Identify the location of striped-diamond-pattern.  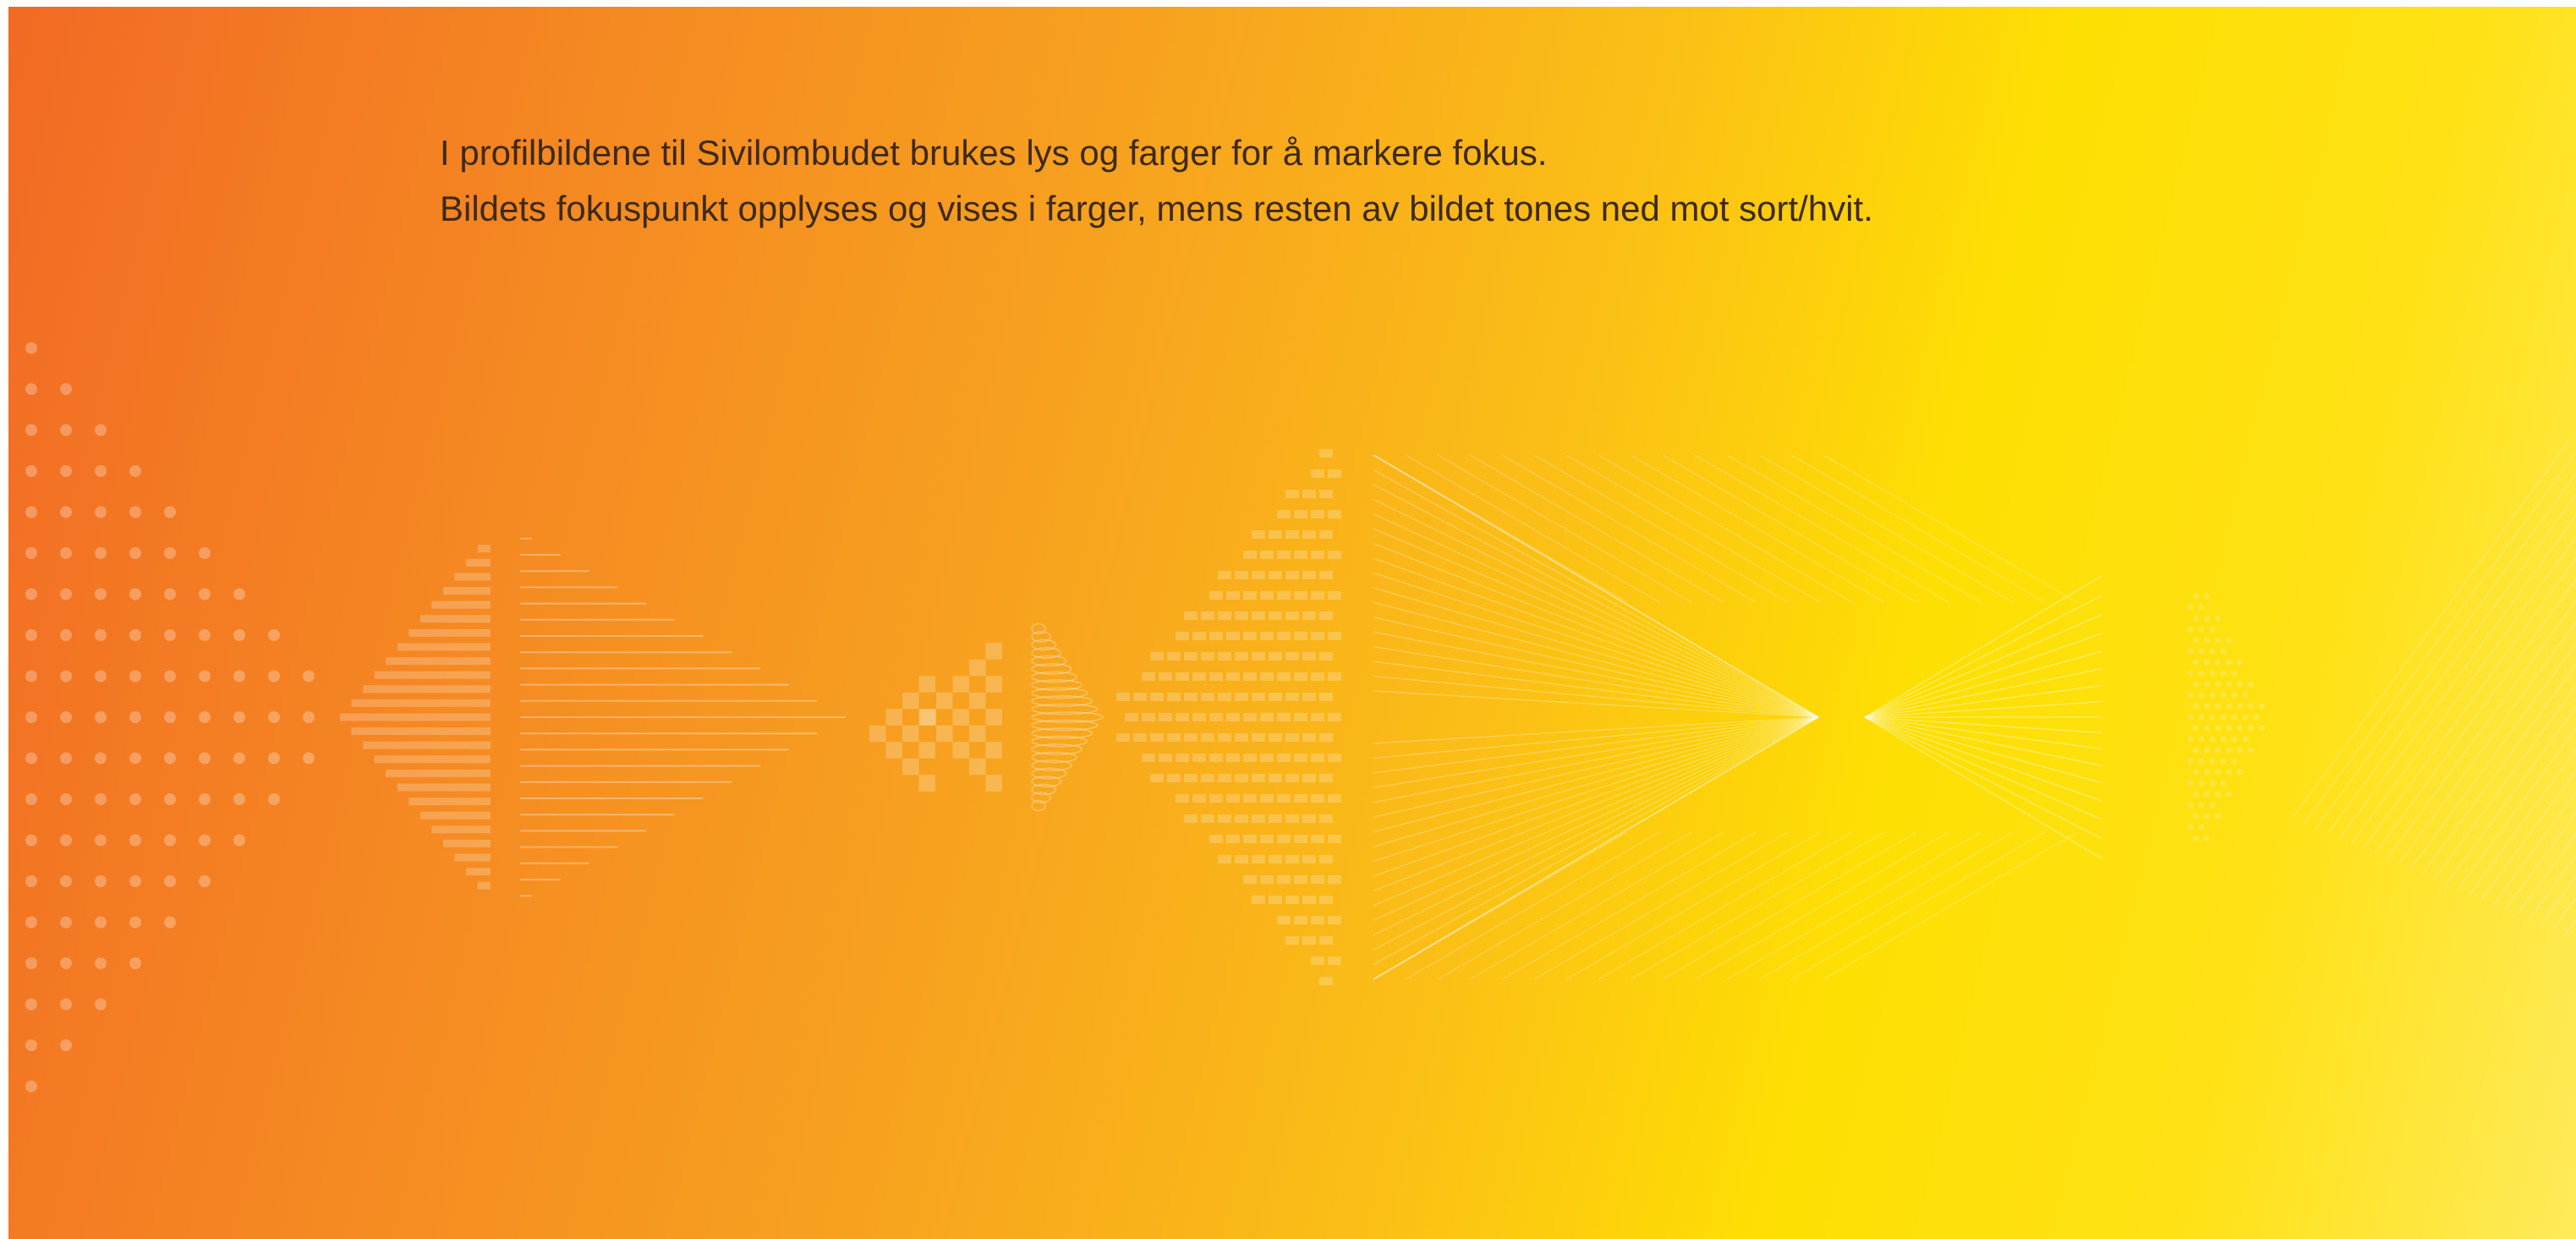
(415, 717).